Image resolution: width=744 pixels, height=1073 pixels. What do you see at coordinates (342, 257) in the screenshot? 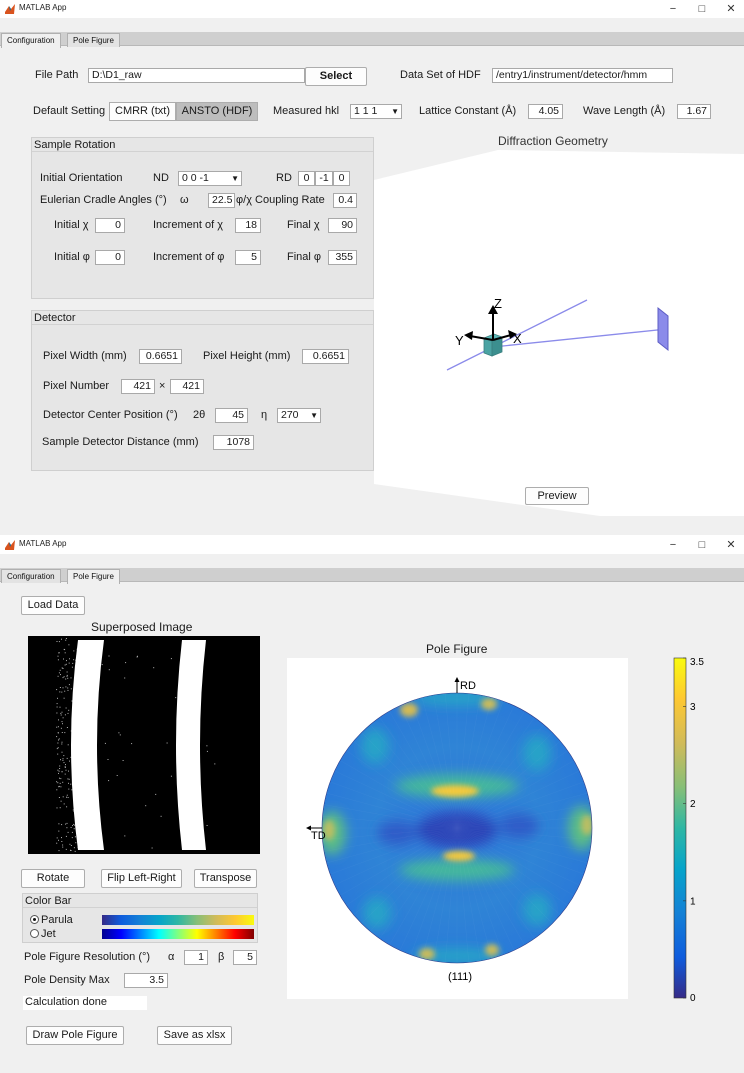
I see `final-phi-input: 355` at bounding box center [342, 257].